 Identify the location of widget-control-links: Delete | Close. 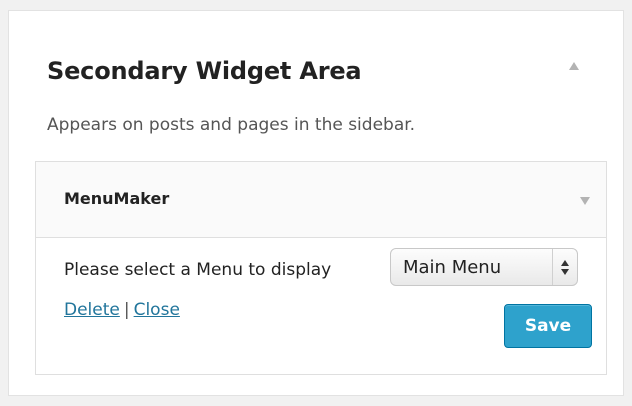
(122, 310).